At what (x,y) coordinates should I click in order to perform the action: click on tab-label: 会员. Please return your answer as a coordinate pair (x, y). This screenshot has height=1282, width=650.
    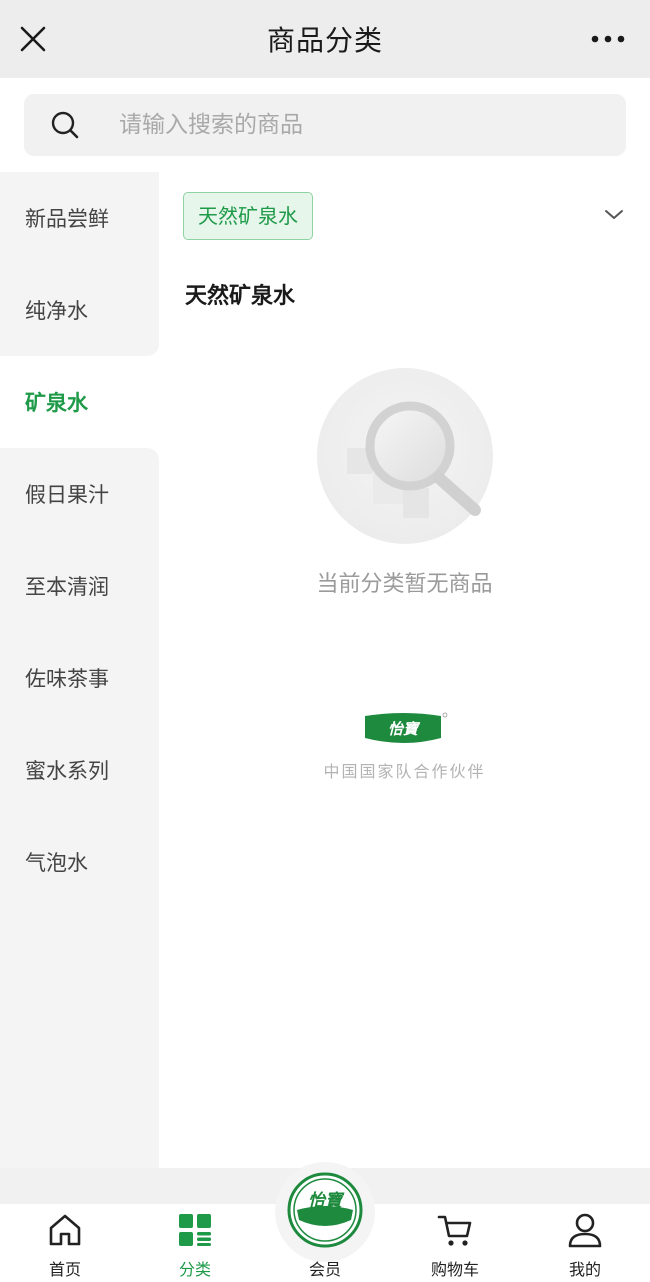
    Looking at the image, I should click on (324, 1269).